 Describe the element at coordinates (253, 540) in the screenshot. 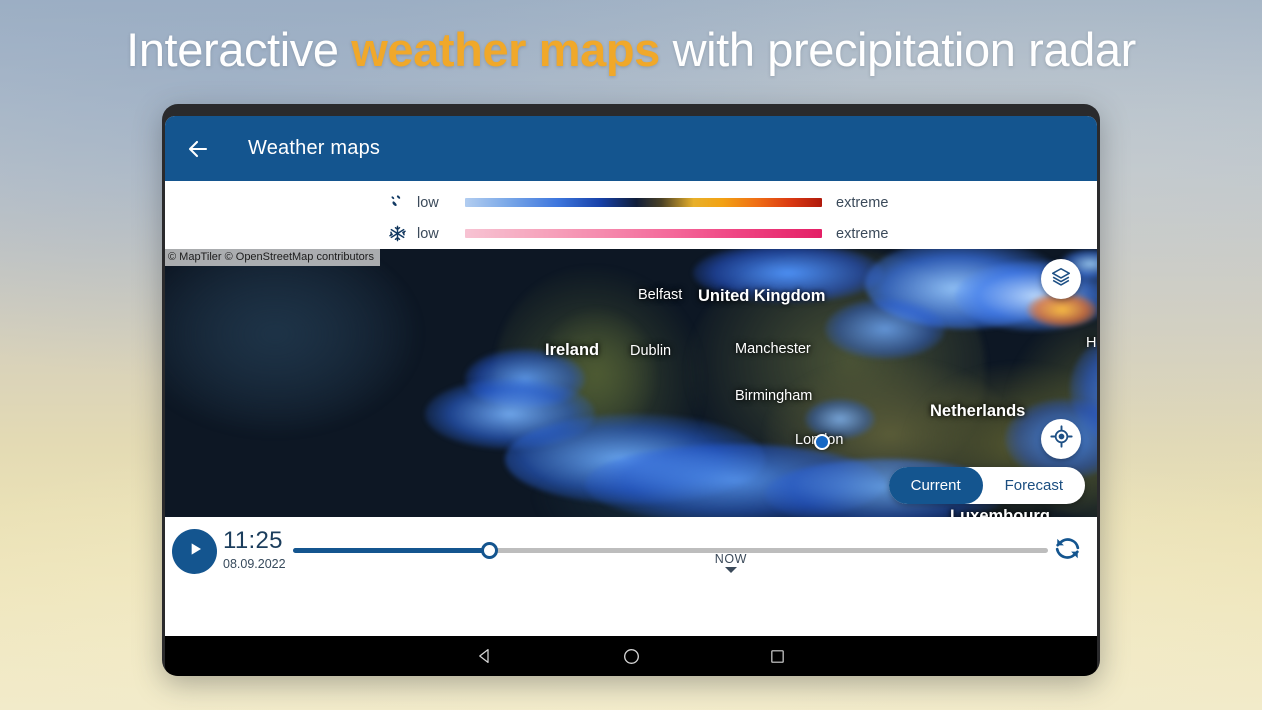

I see `timeline-time: 11:25` at that location.